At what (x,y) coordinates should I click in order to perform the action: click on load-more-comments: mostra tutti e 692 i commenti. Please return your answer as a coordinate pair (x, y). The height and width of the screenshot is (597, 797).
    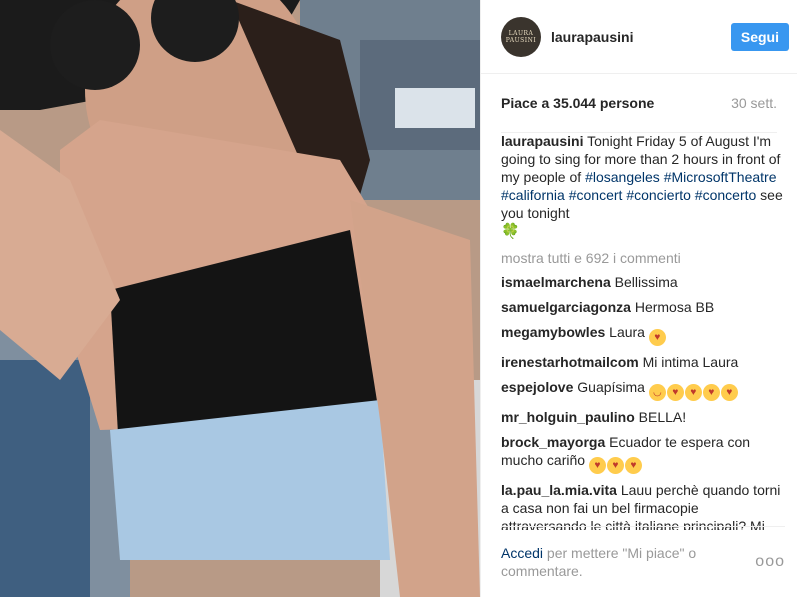
    Looking at the image, I should click on (643, 258).